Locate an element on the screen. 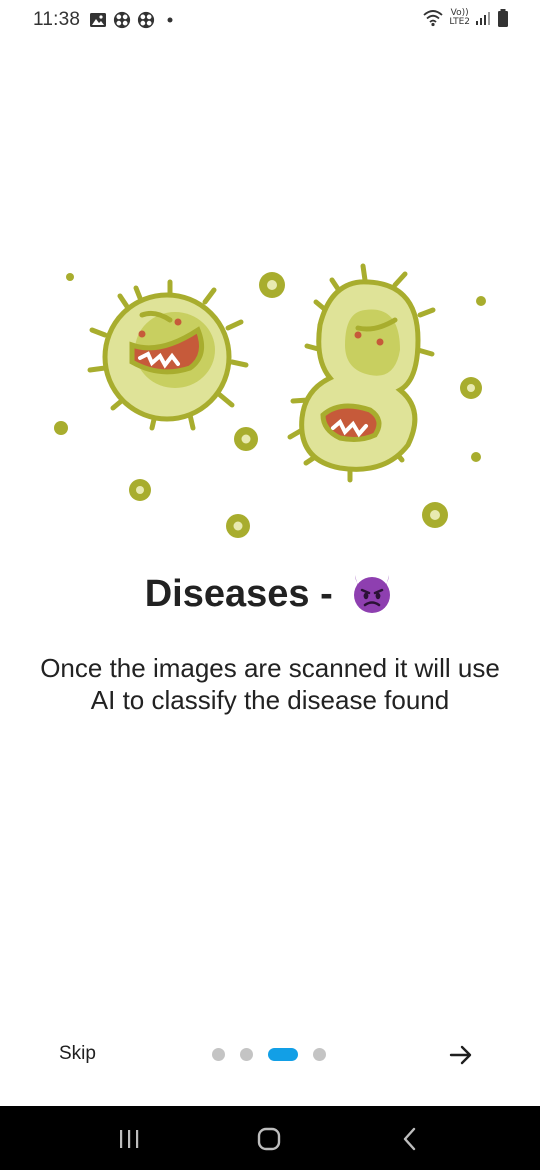 The width and height of the screenshot is (540, 1170). skip-button: Skip is located at coordinates (77, 1054).